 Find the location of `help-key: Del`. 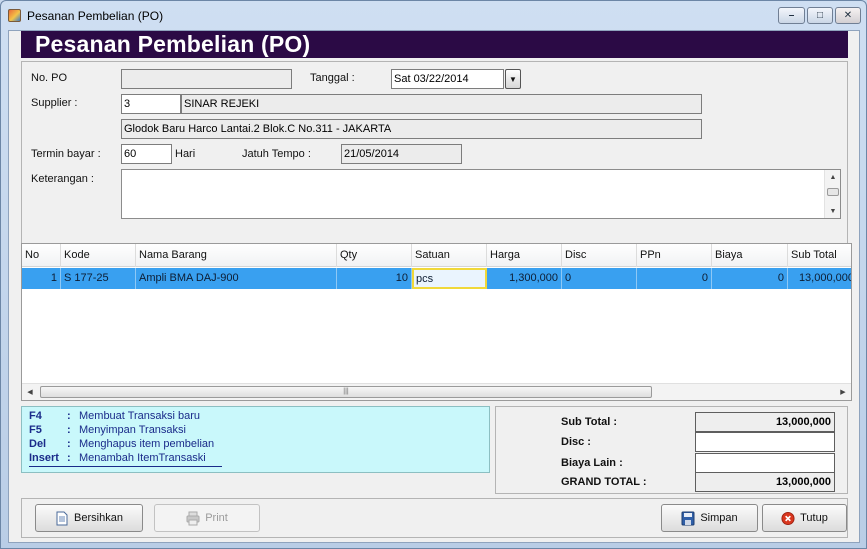

help-key: Del is located at coordinates (38, 444).